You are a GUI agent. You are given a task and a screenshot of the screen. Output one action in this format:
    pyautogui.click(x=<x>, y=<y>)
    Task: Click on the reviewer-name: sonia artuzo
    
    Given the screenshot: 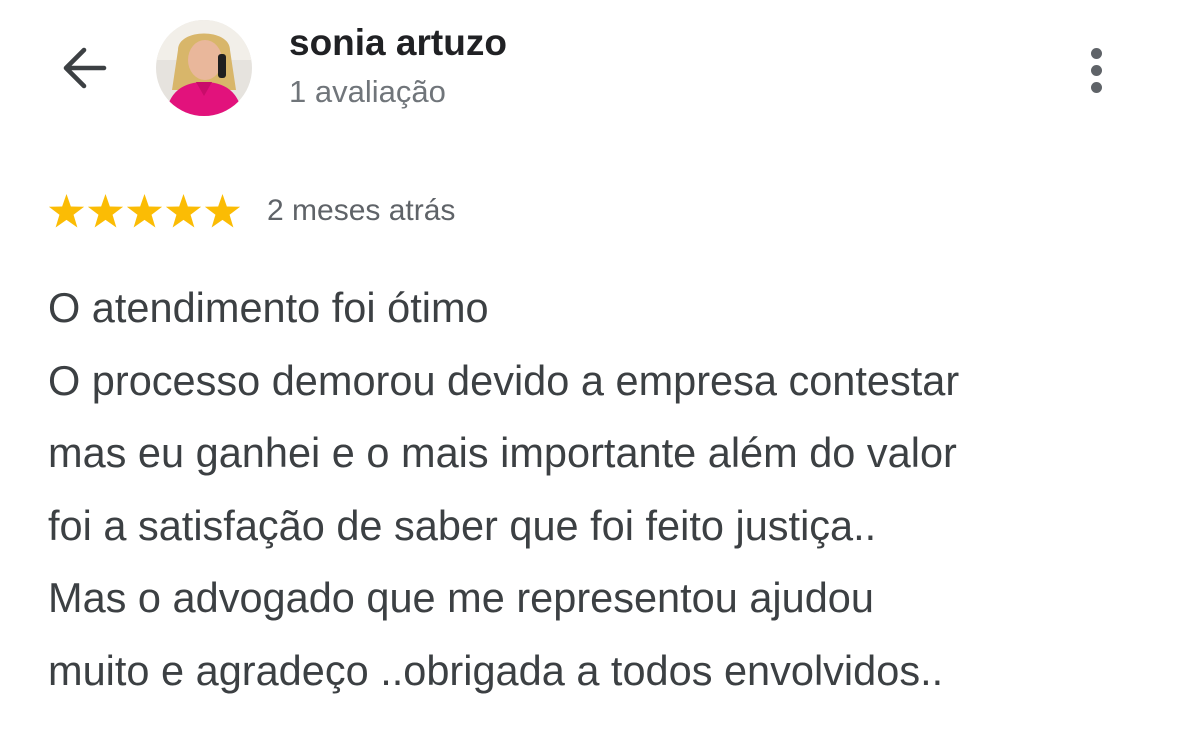 What is the action you would take?
    pyautogui.click(x=398, y=43)
    